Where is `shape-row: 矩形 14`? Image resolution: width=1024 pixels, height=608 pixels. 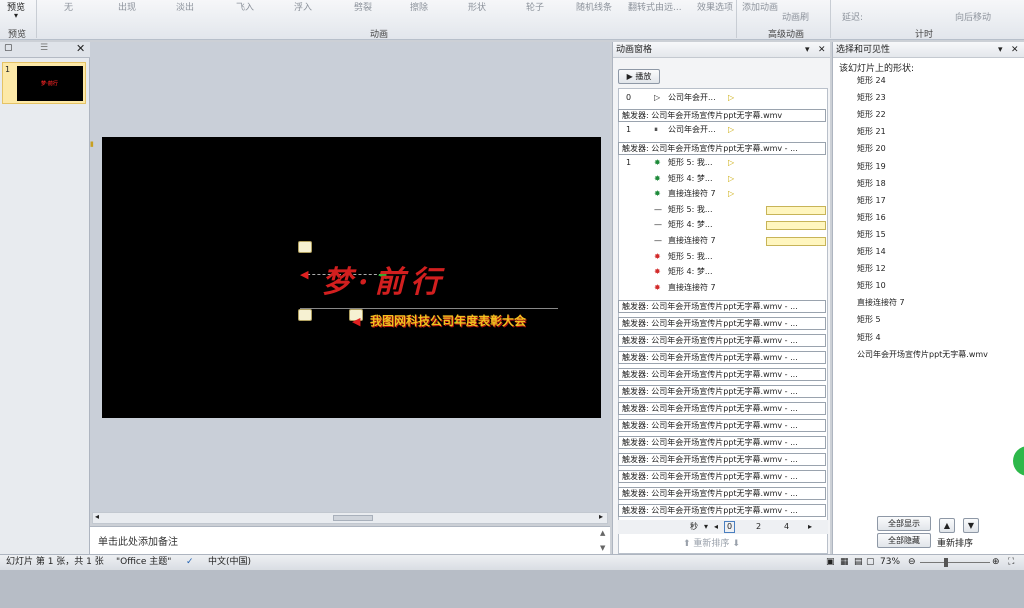
shape-row: 矩形 14 is located at coordinates (937, 251).